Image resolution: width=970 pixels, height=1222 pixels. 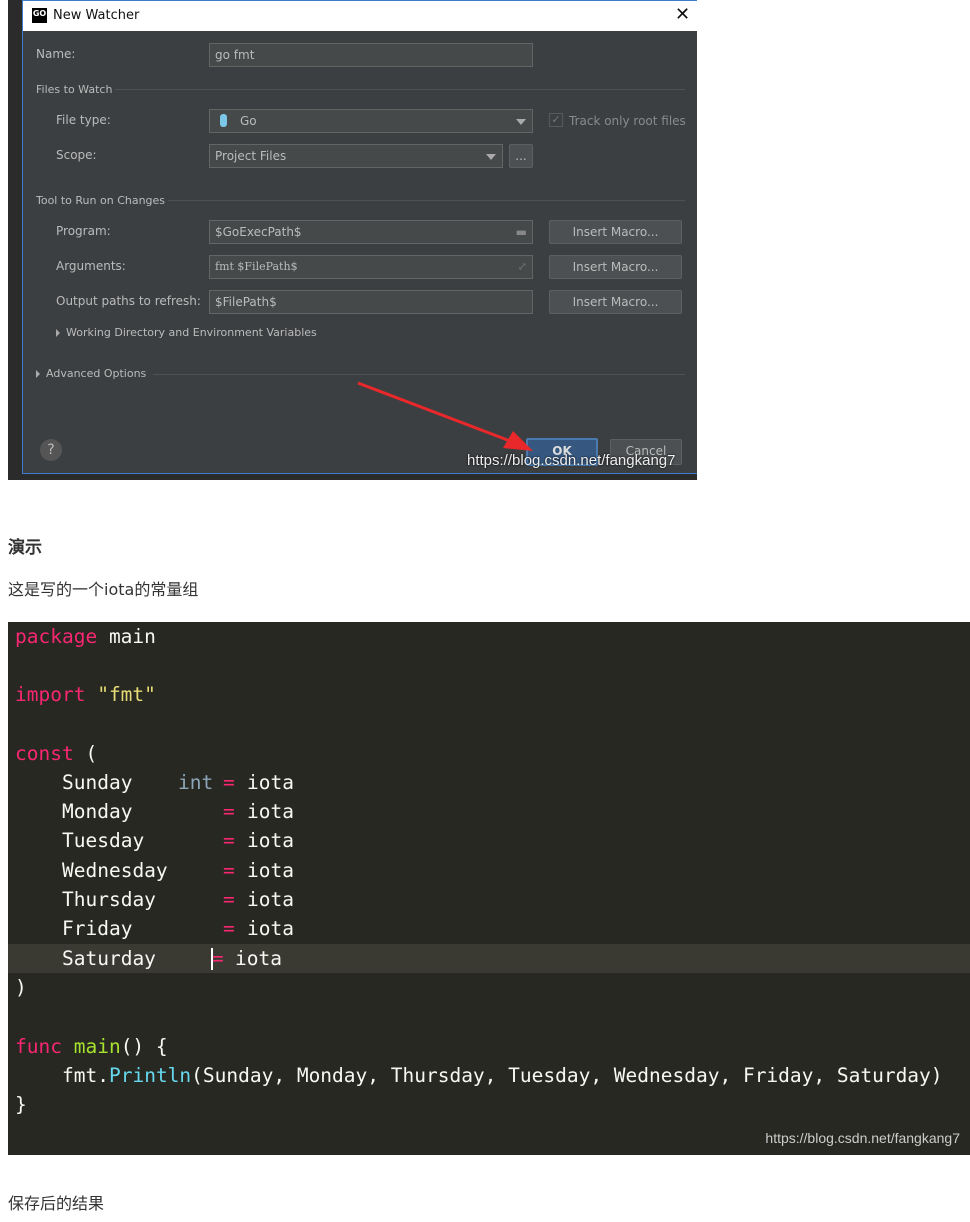 I want to click on red-arrow-annotation, so click(x=445, y=416).